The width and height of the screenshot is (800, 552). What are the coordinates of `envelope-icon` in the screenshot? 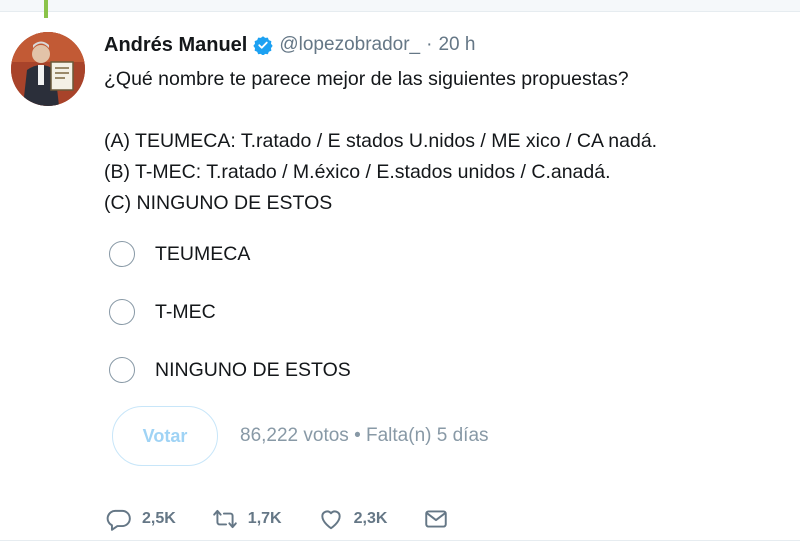 It's located at (436, 519).